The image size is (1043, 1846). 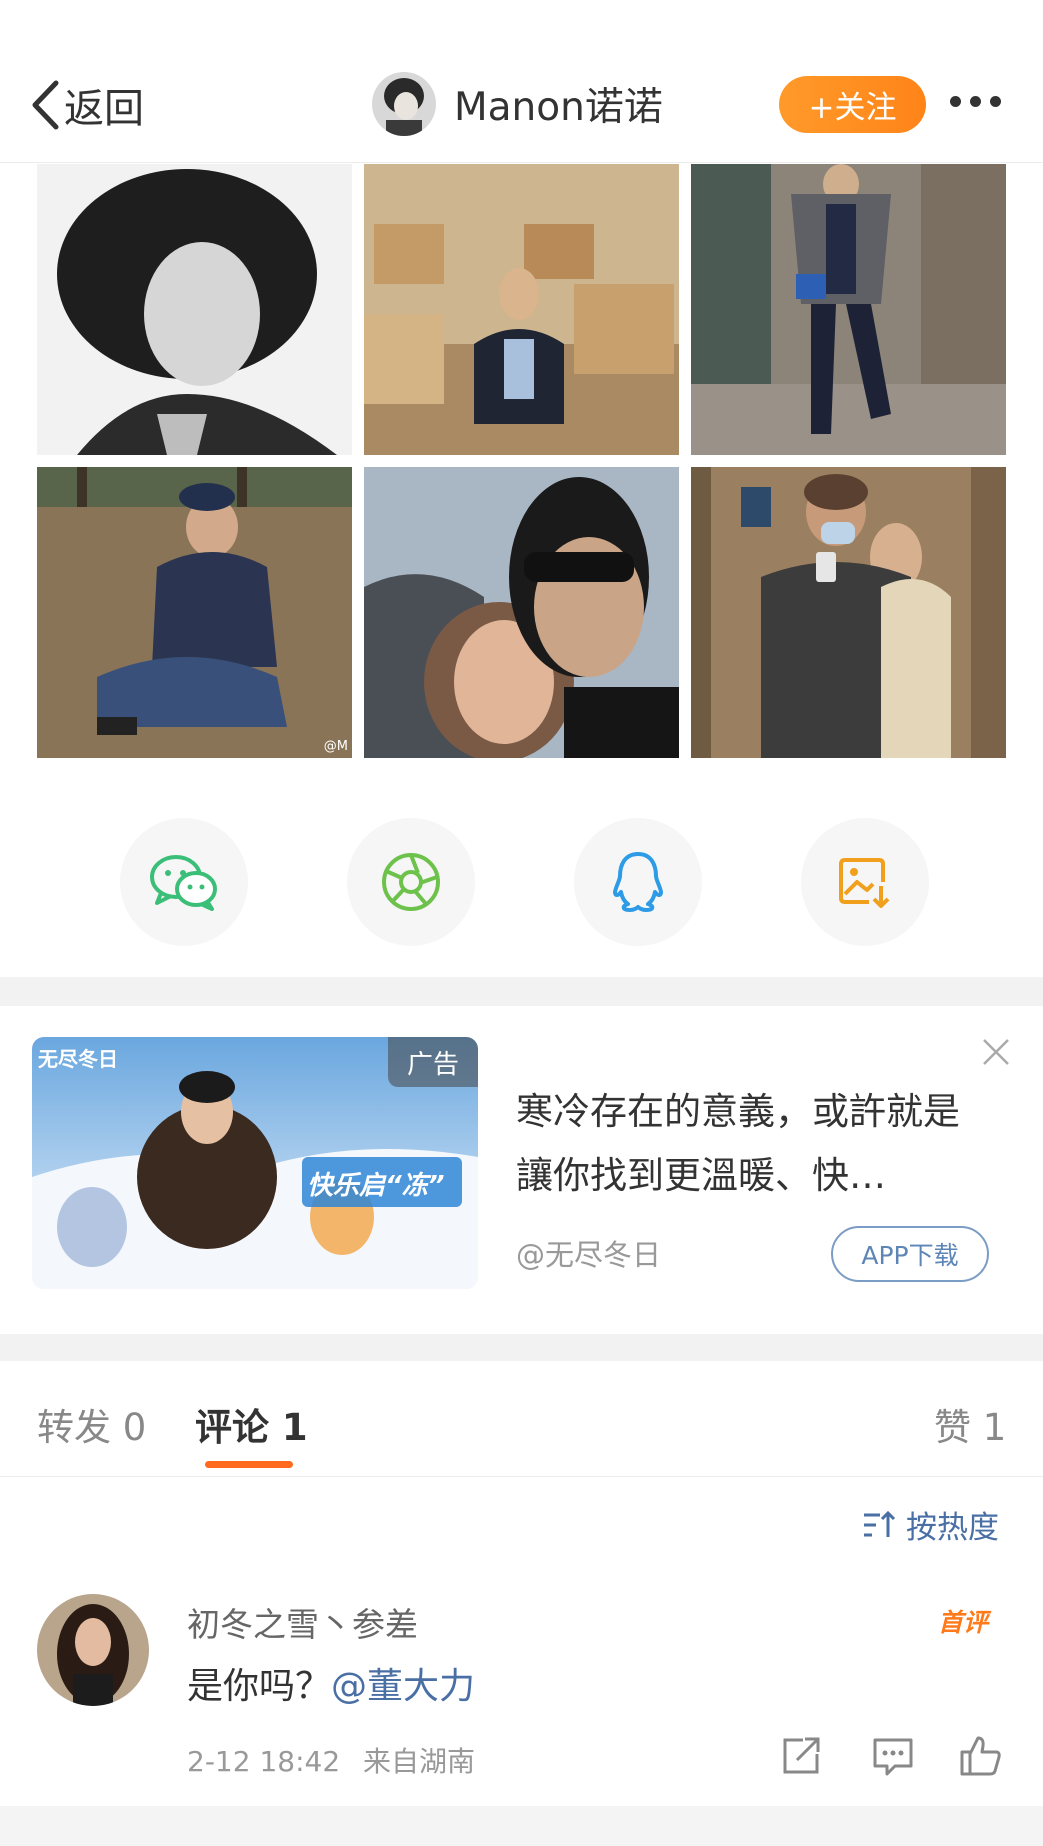 What do you see at coordinates (980, 1756) in the screenshot?
I see `like-icon` at bounding box center [980, 1756].